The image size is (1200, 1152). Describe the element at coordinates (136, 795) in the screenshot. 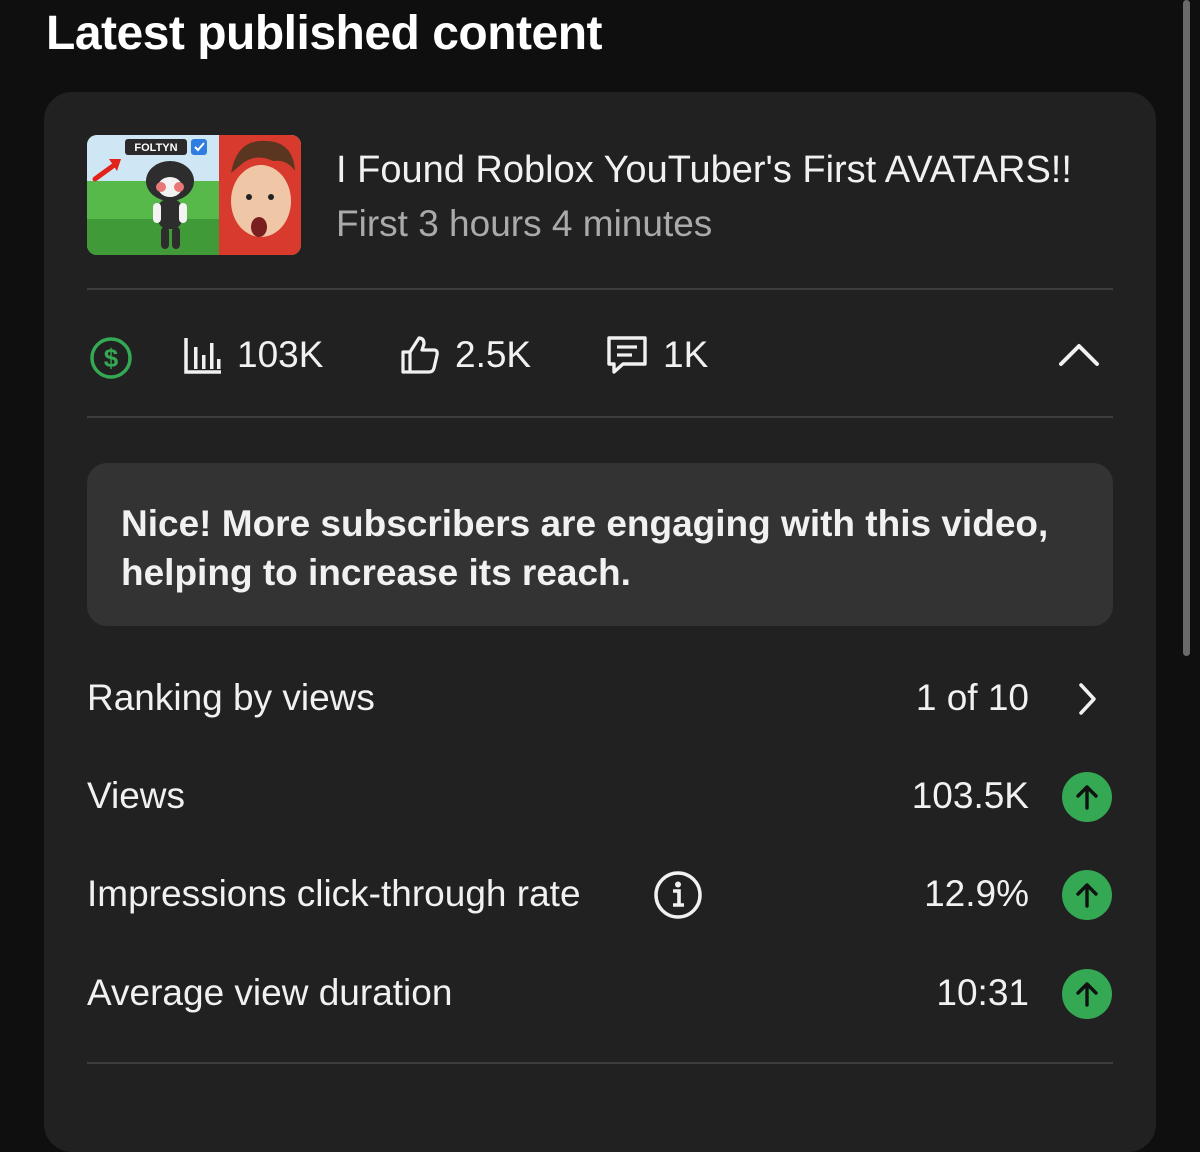

I see `metric-label: Views` at that location.